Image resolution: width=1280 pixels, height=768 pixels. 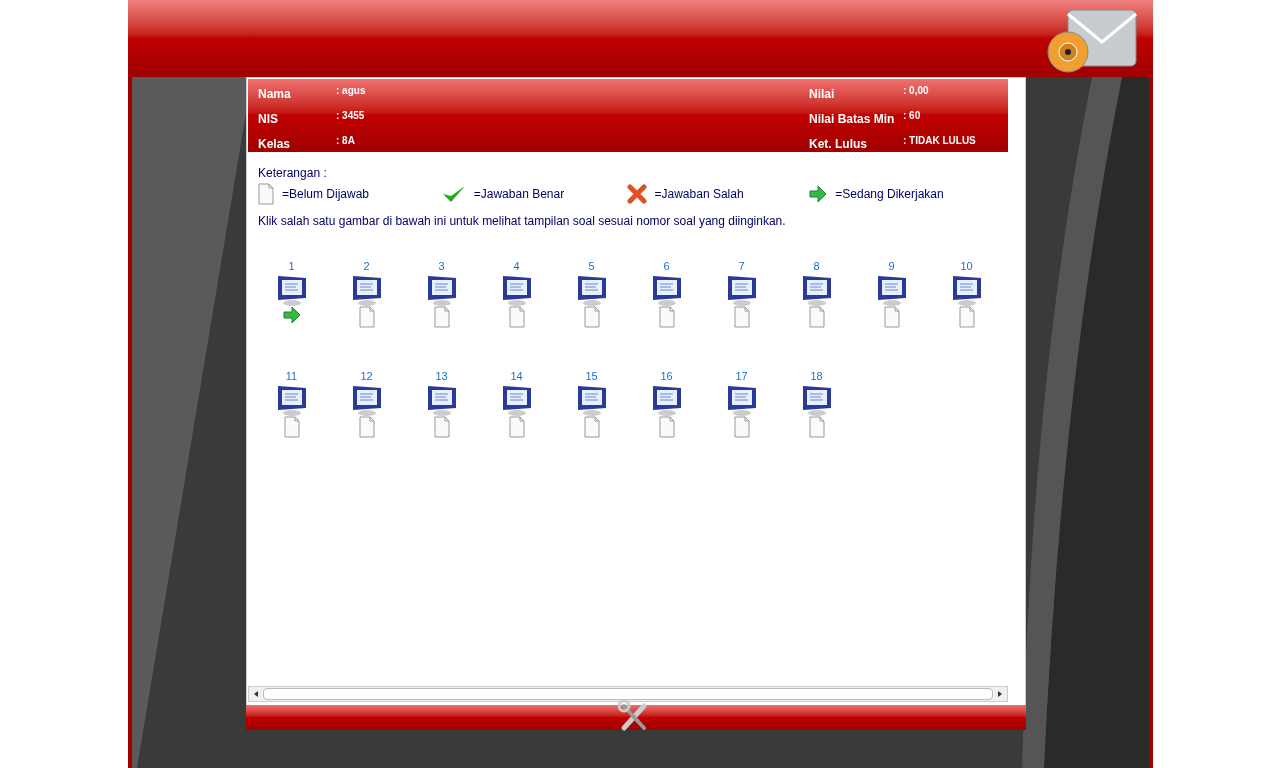 I want to click on question-number: 18, so click(x=816, y=376).